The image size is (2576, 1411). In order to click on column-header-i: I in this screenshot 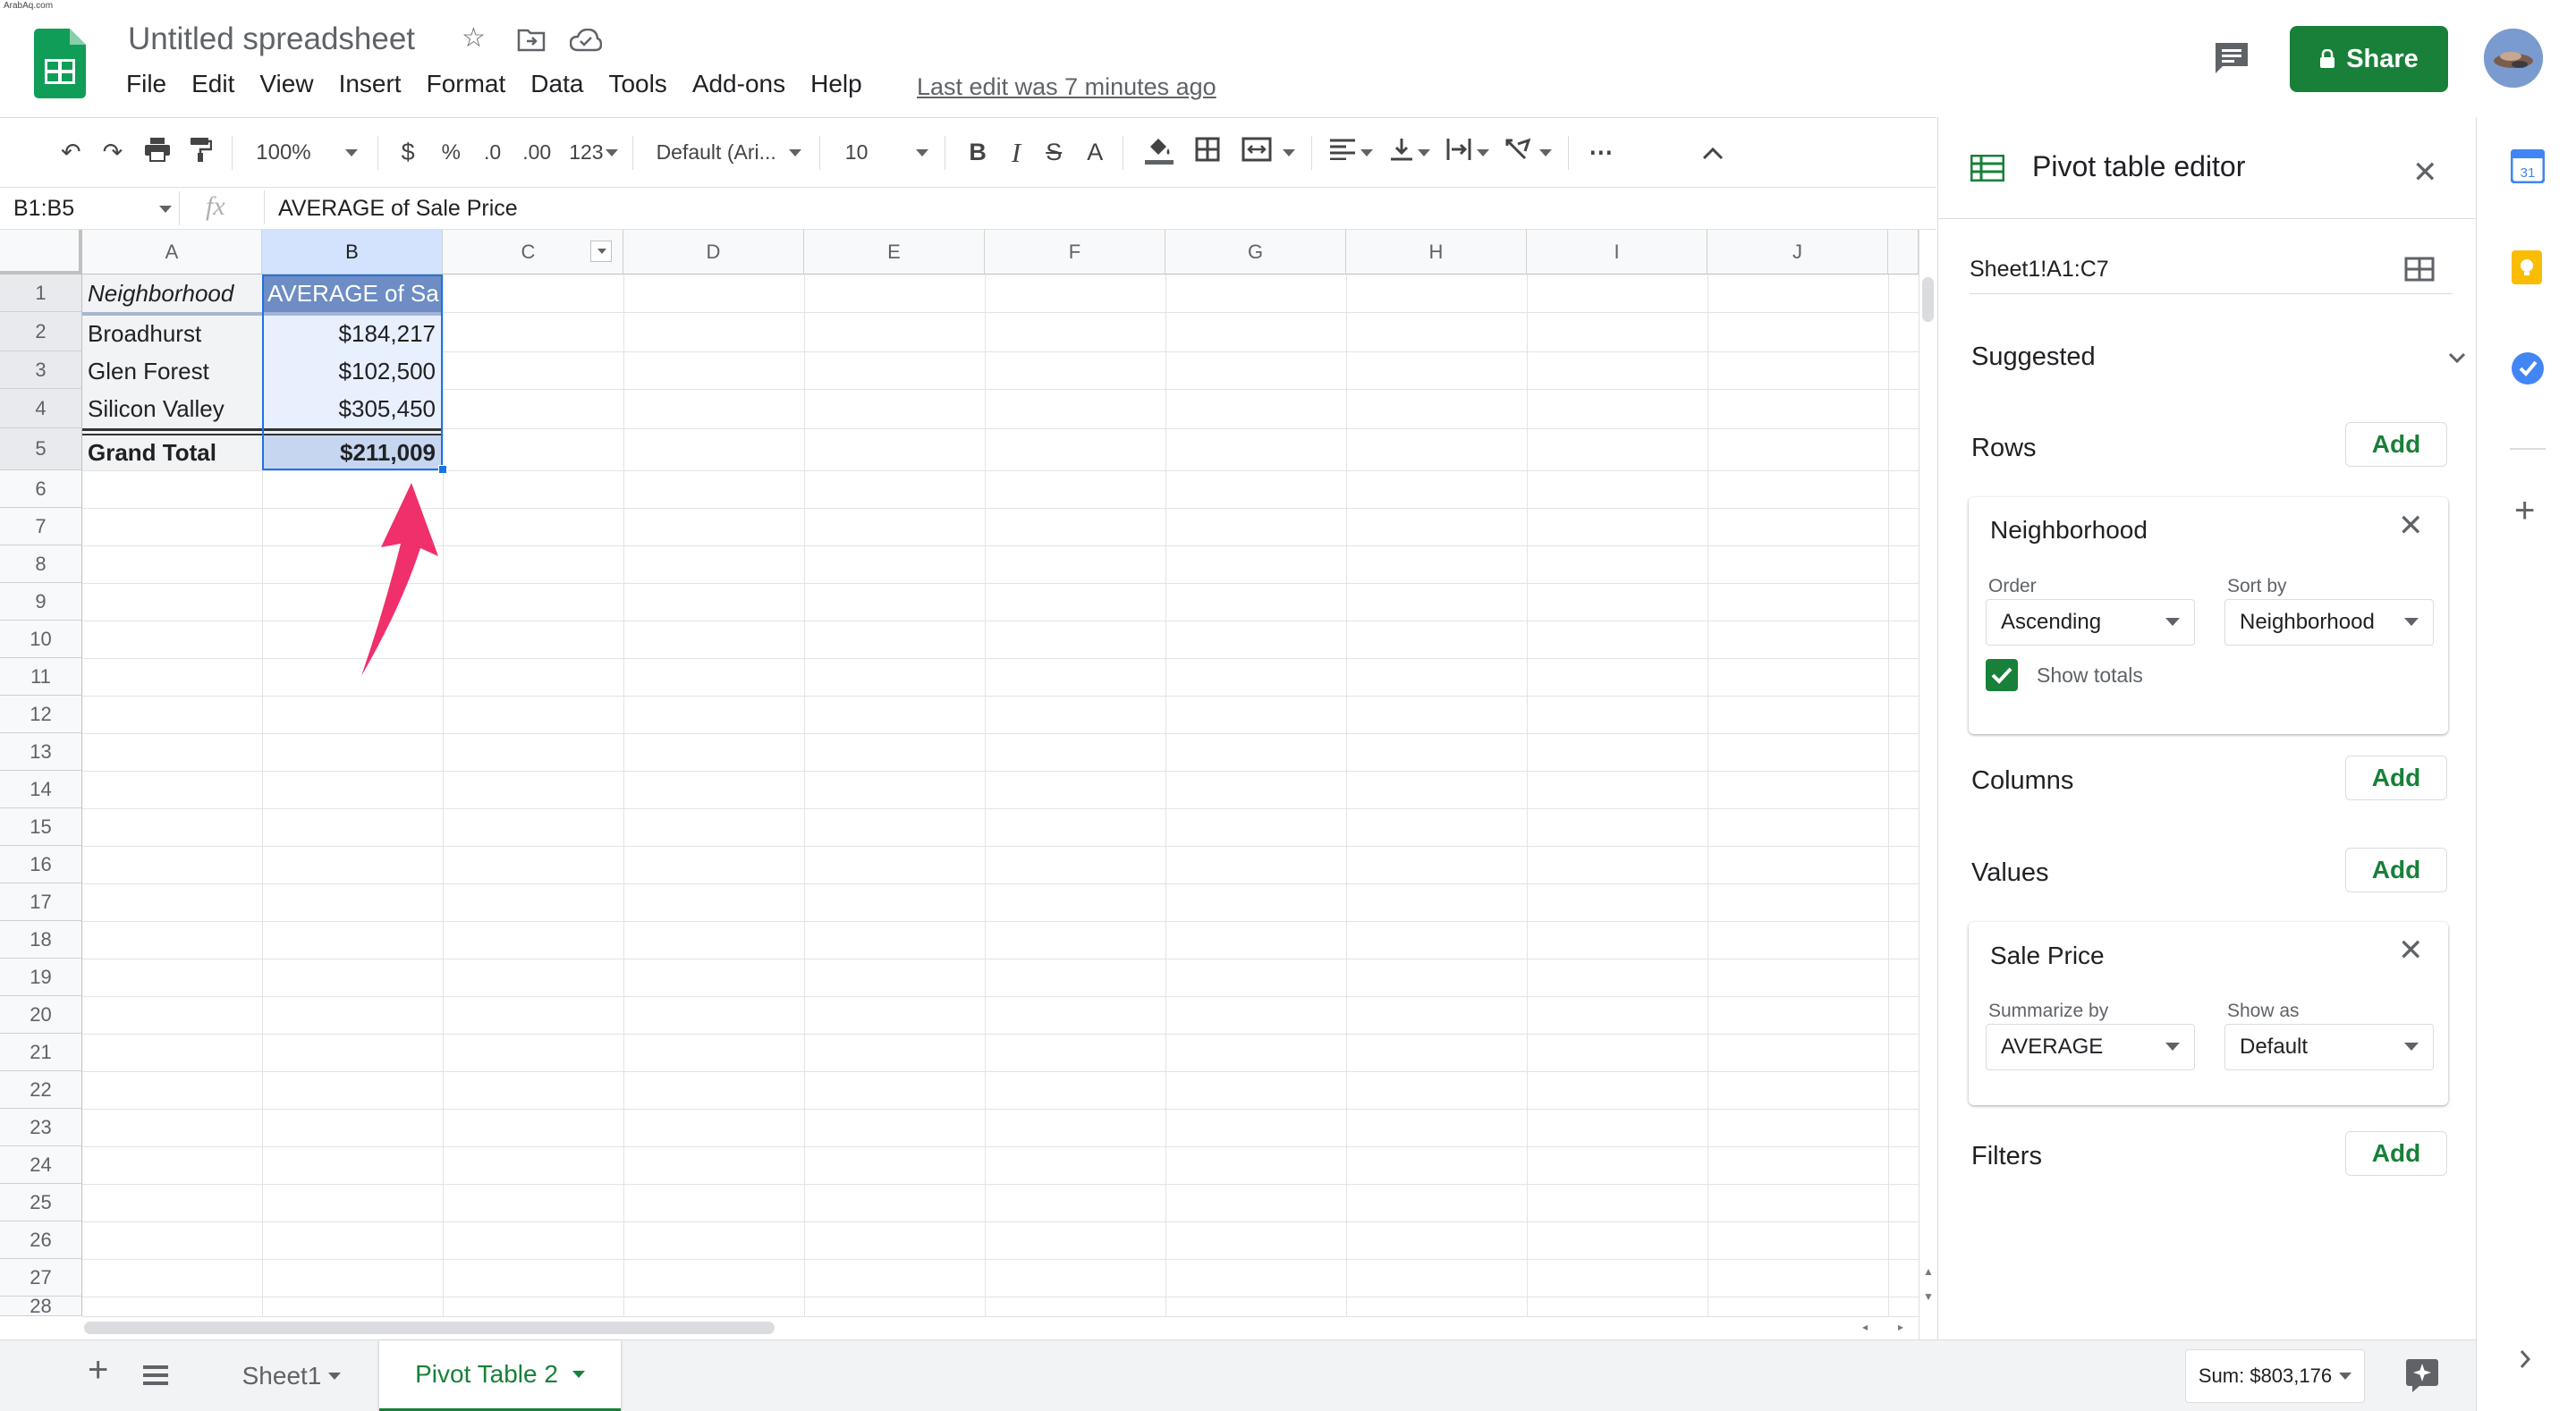, I will do `click(1617, 253)`.